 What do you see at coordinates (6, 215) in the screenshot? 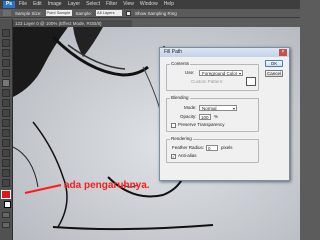
I see `quick-mask-icon` at bounding box center [6, 215].